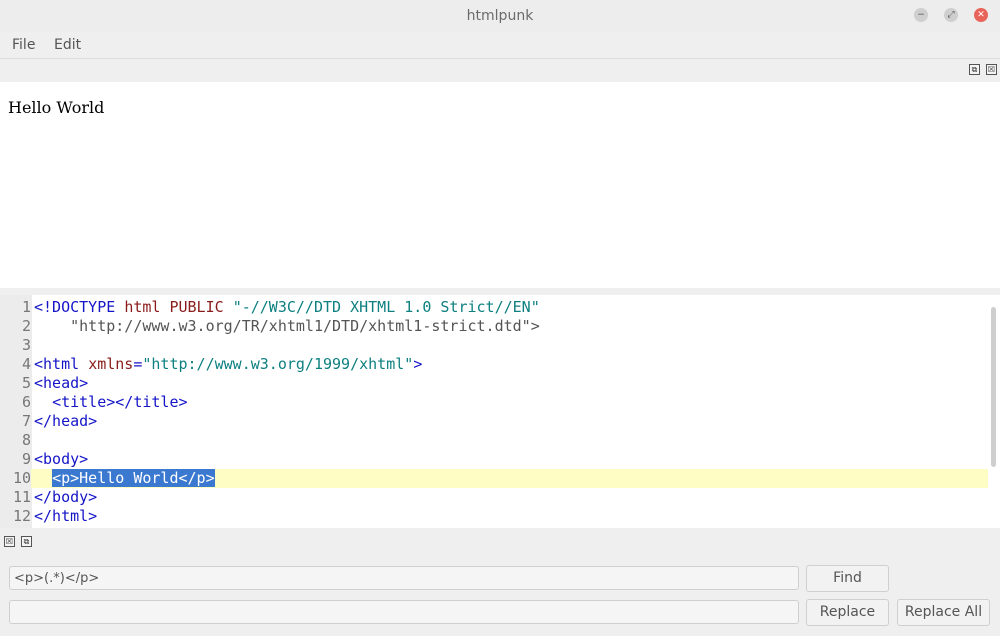 This screenshot has width=1000, height=636. Describe the element at coordinates (981, 15) in the screenshot. I see `close-icon: ✕` at that location.